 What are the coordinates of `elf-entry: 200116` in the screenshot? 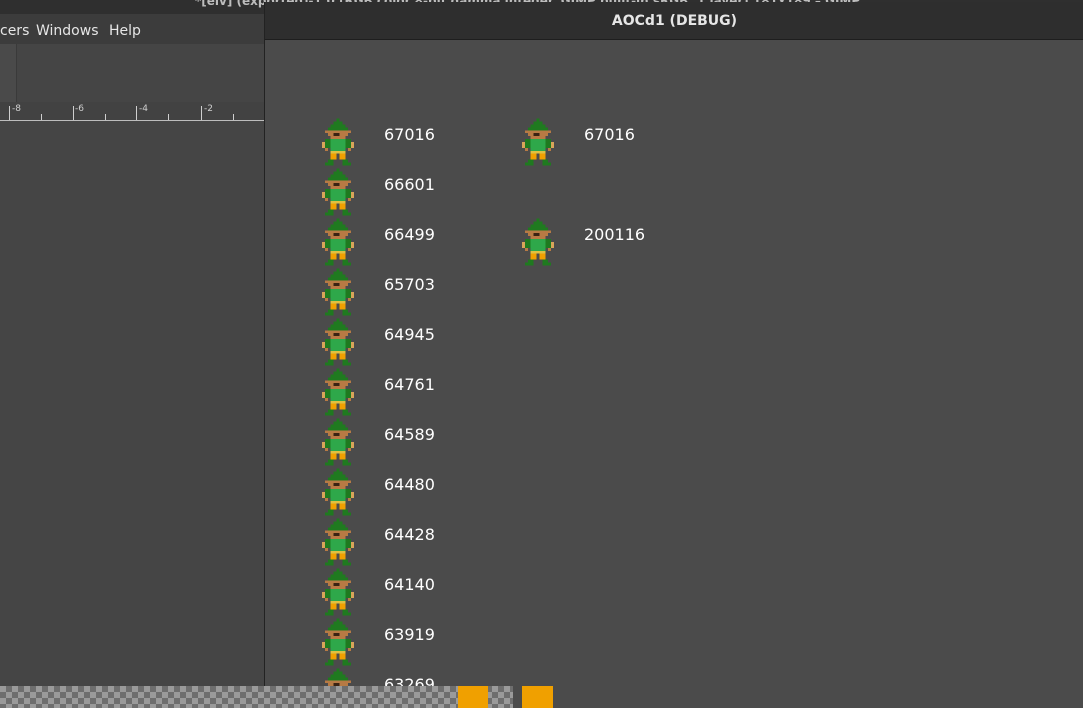 It's located at (649, 242).